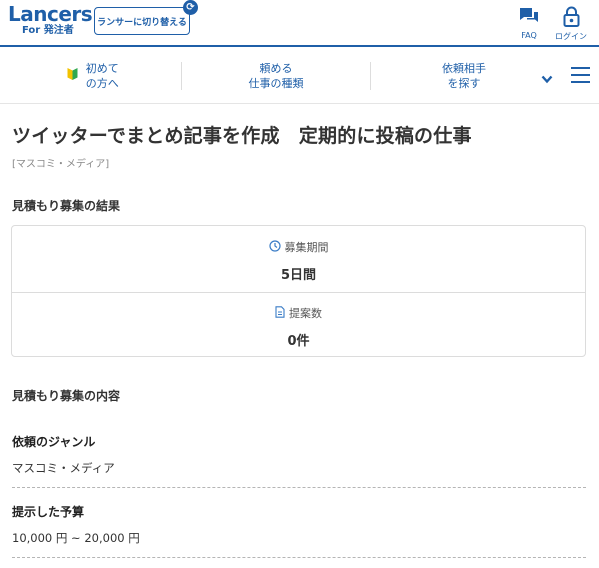  Describe the element at coordinates (299, 23) in the screenshot. I see `site-header: Lancers For 発注者 ランサーに切り替える ⟳ FAQ ログイン` at that location.